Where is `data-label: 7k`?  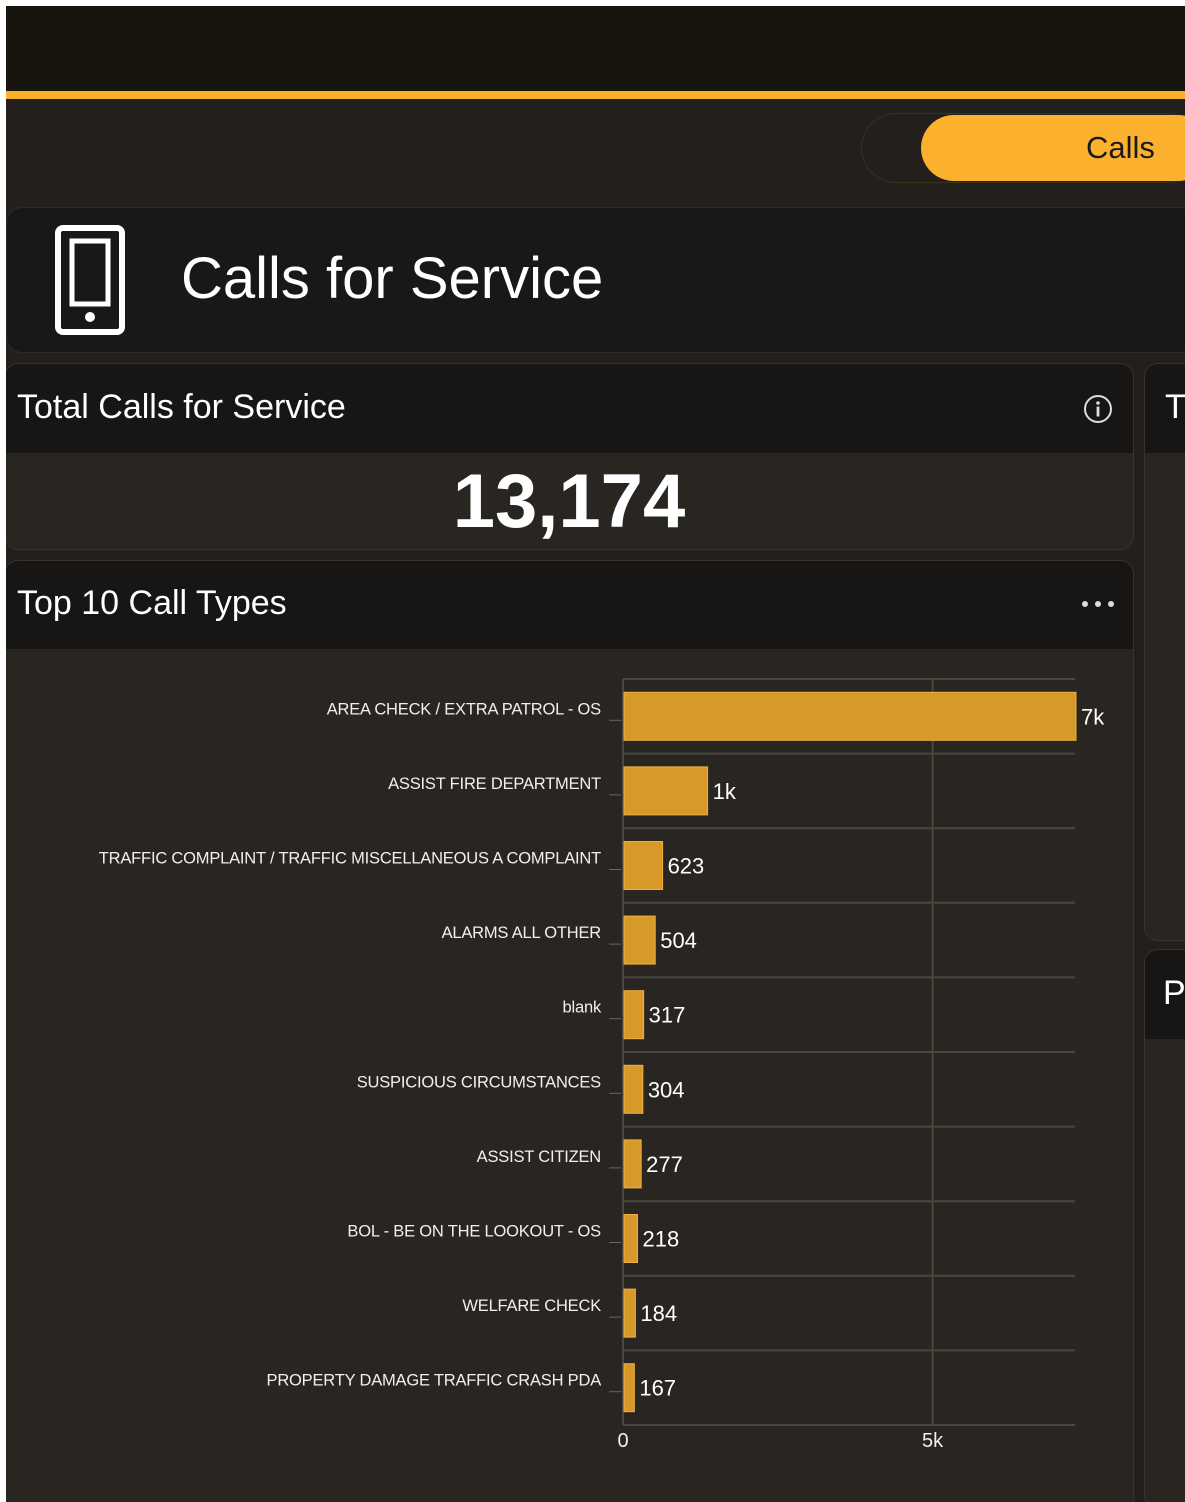 data-label: 7k is located at coordinates (1093, 716).